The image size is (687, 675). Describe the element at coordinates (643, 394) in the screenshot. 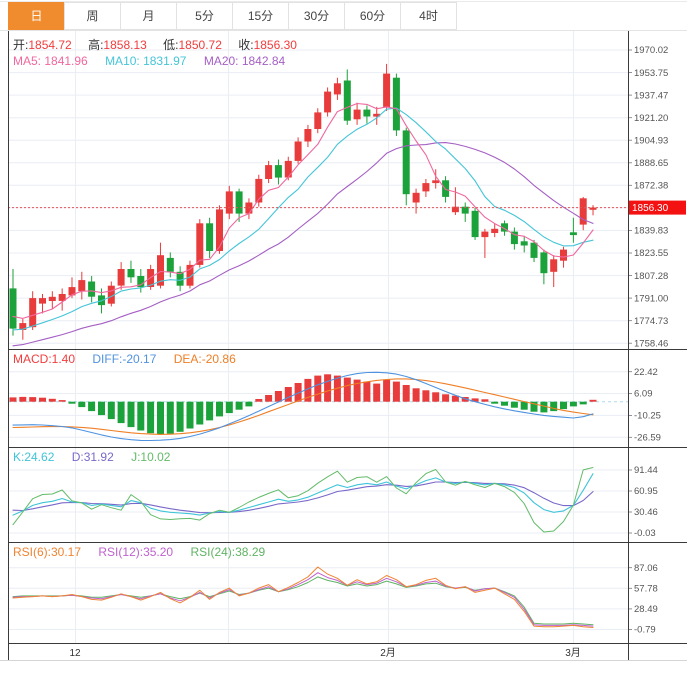

I see `svg-text: 6.09` at that location.